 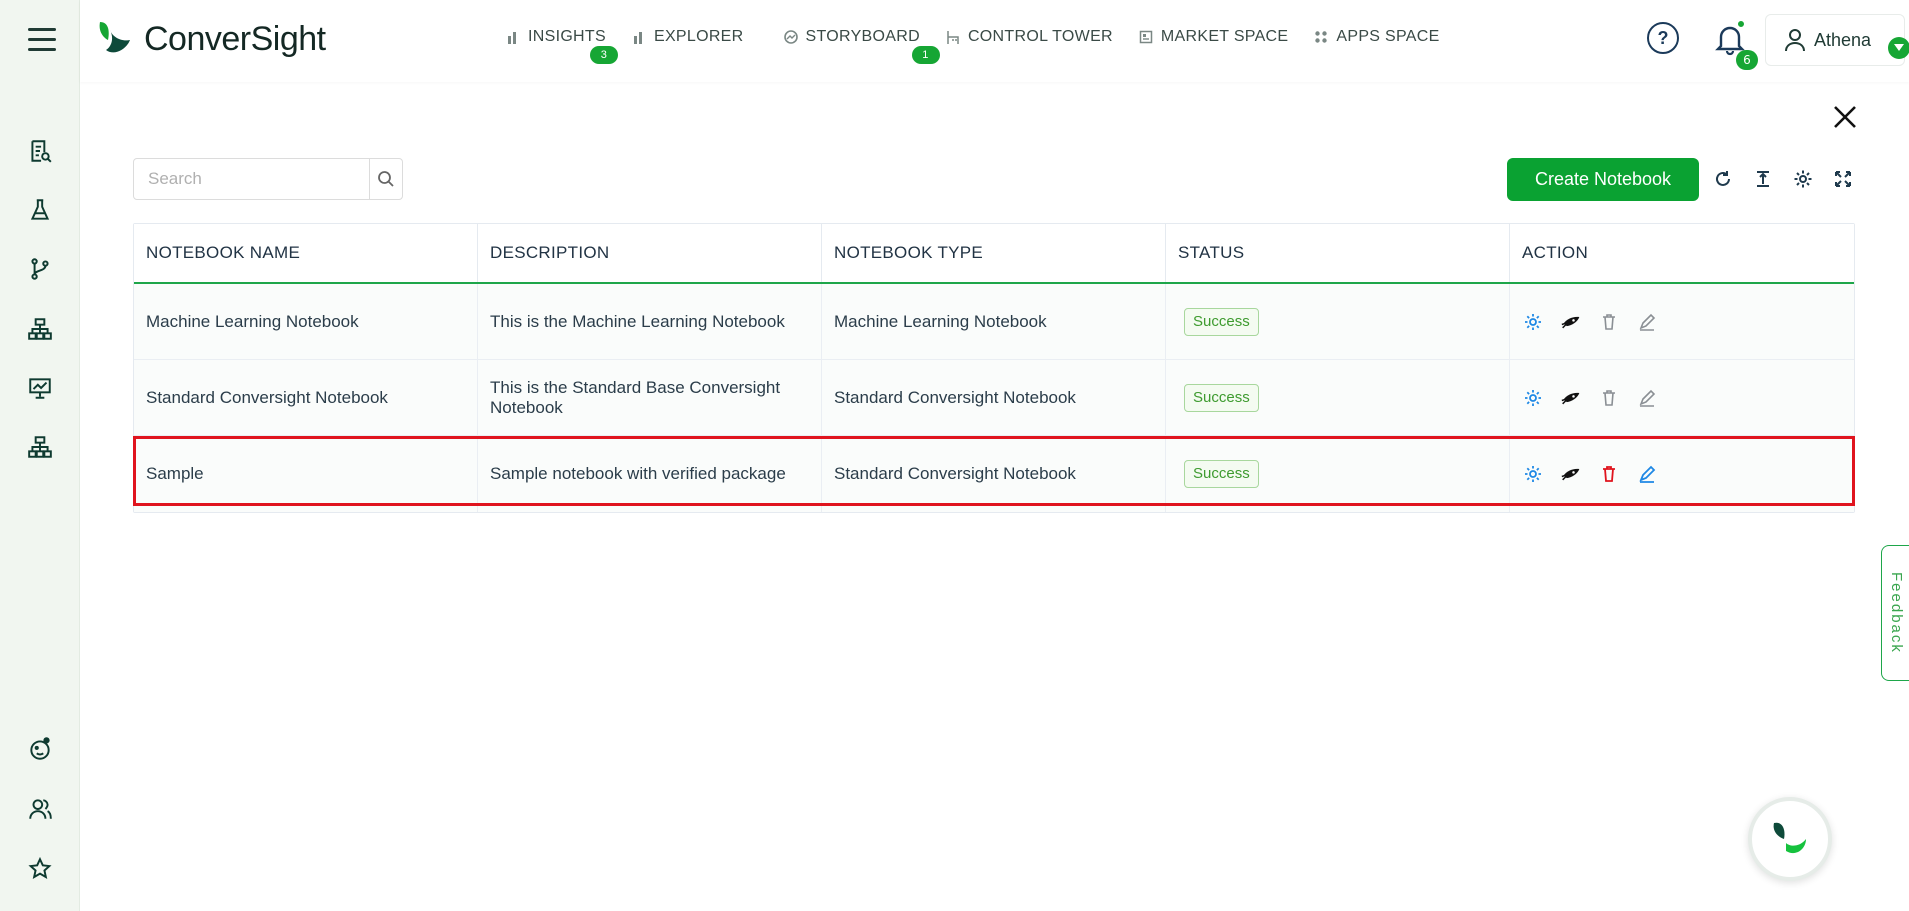 I want to click on search-box, so click(x=268, y=179).